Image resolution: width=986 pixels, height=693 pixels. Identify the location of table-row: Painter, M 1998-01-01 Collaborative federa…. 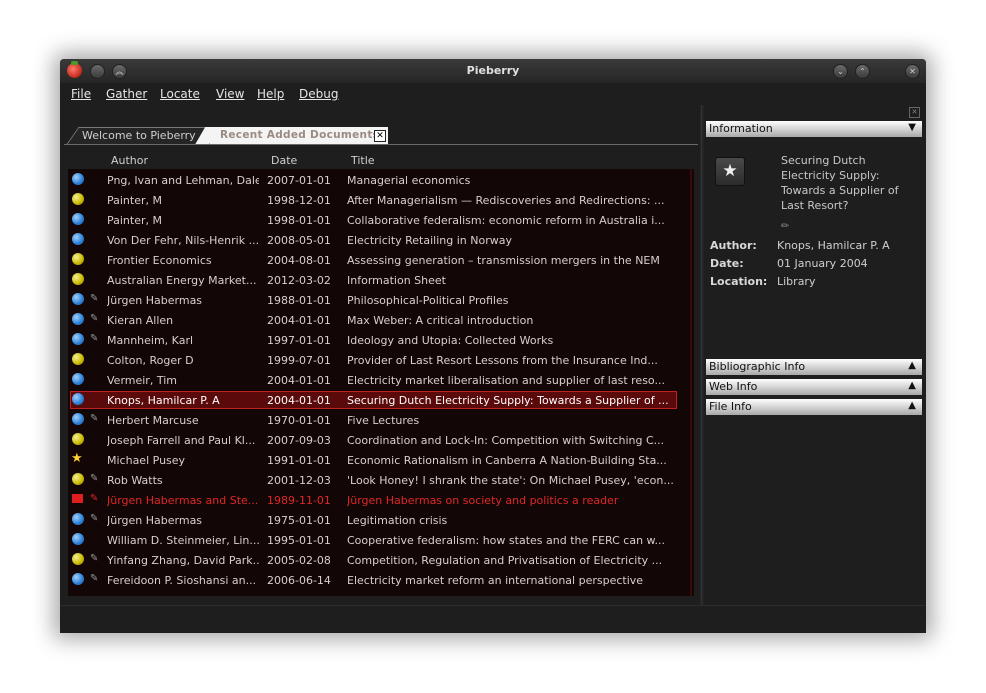
(381, 220).